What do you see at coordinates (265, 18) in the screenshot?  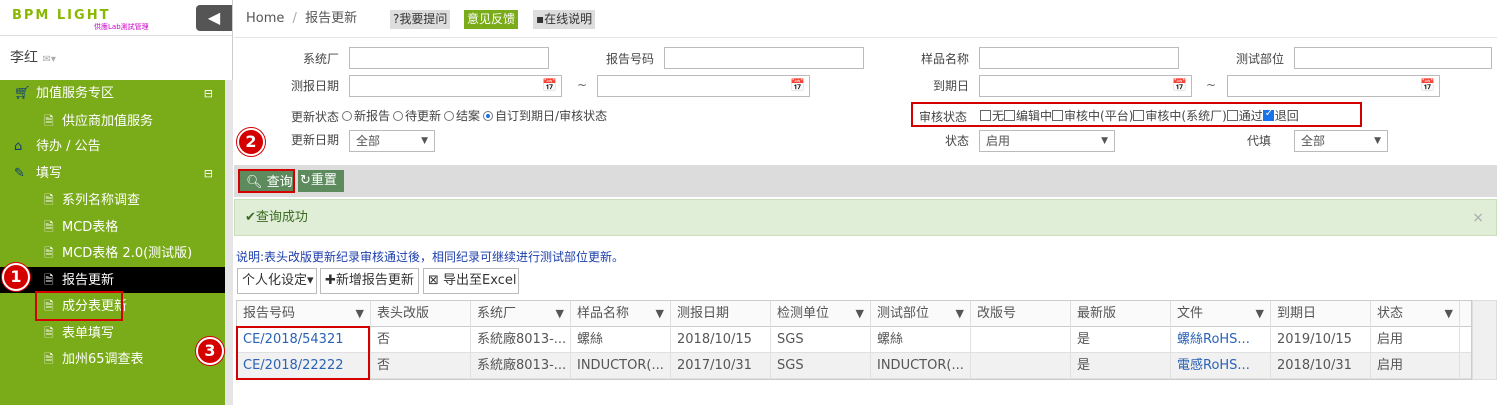 I see `breadcrumb-home: Home` at bounding box center [265, 18].